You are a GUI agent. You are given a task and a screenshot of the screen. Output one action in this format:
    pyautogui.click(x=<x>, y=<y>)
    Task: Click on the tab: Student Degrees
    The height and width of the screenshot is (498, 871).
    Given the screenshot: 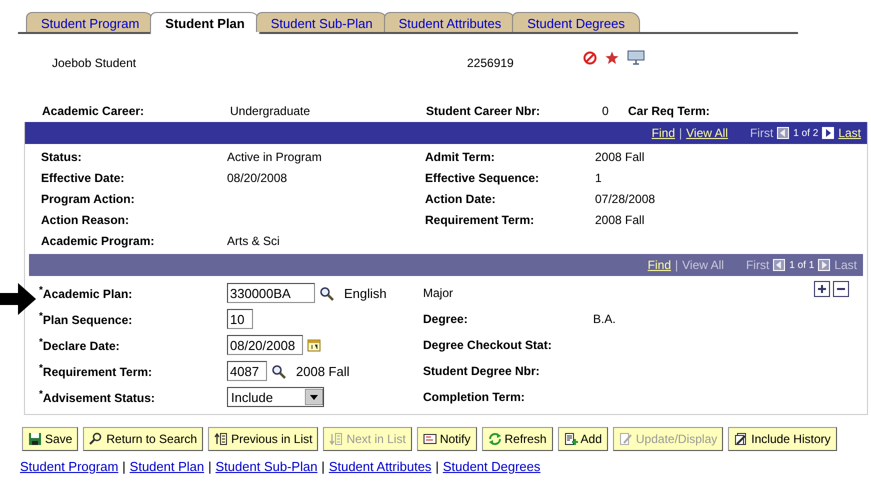 What is the action you would take?
    pyautogui.click(x=576, y=22)
    